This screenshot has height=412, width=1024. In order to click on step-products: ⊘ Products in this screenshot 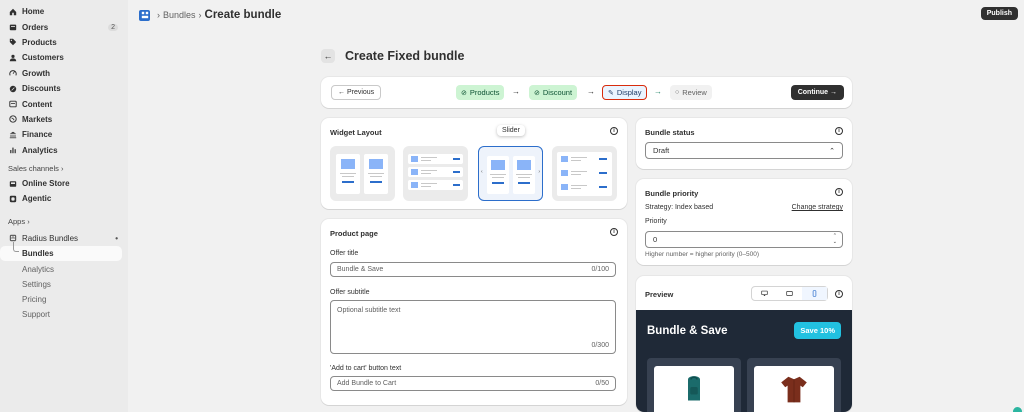, I will do `click(480, 92)`.